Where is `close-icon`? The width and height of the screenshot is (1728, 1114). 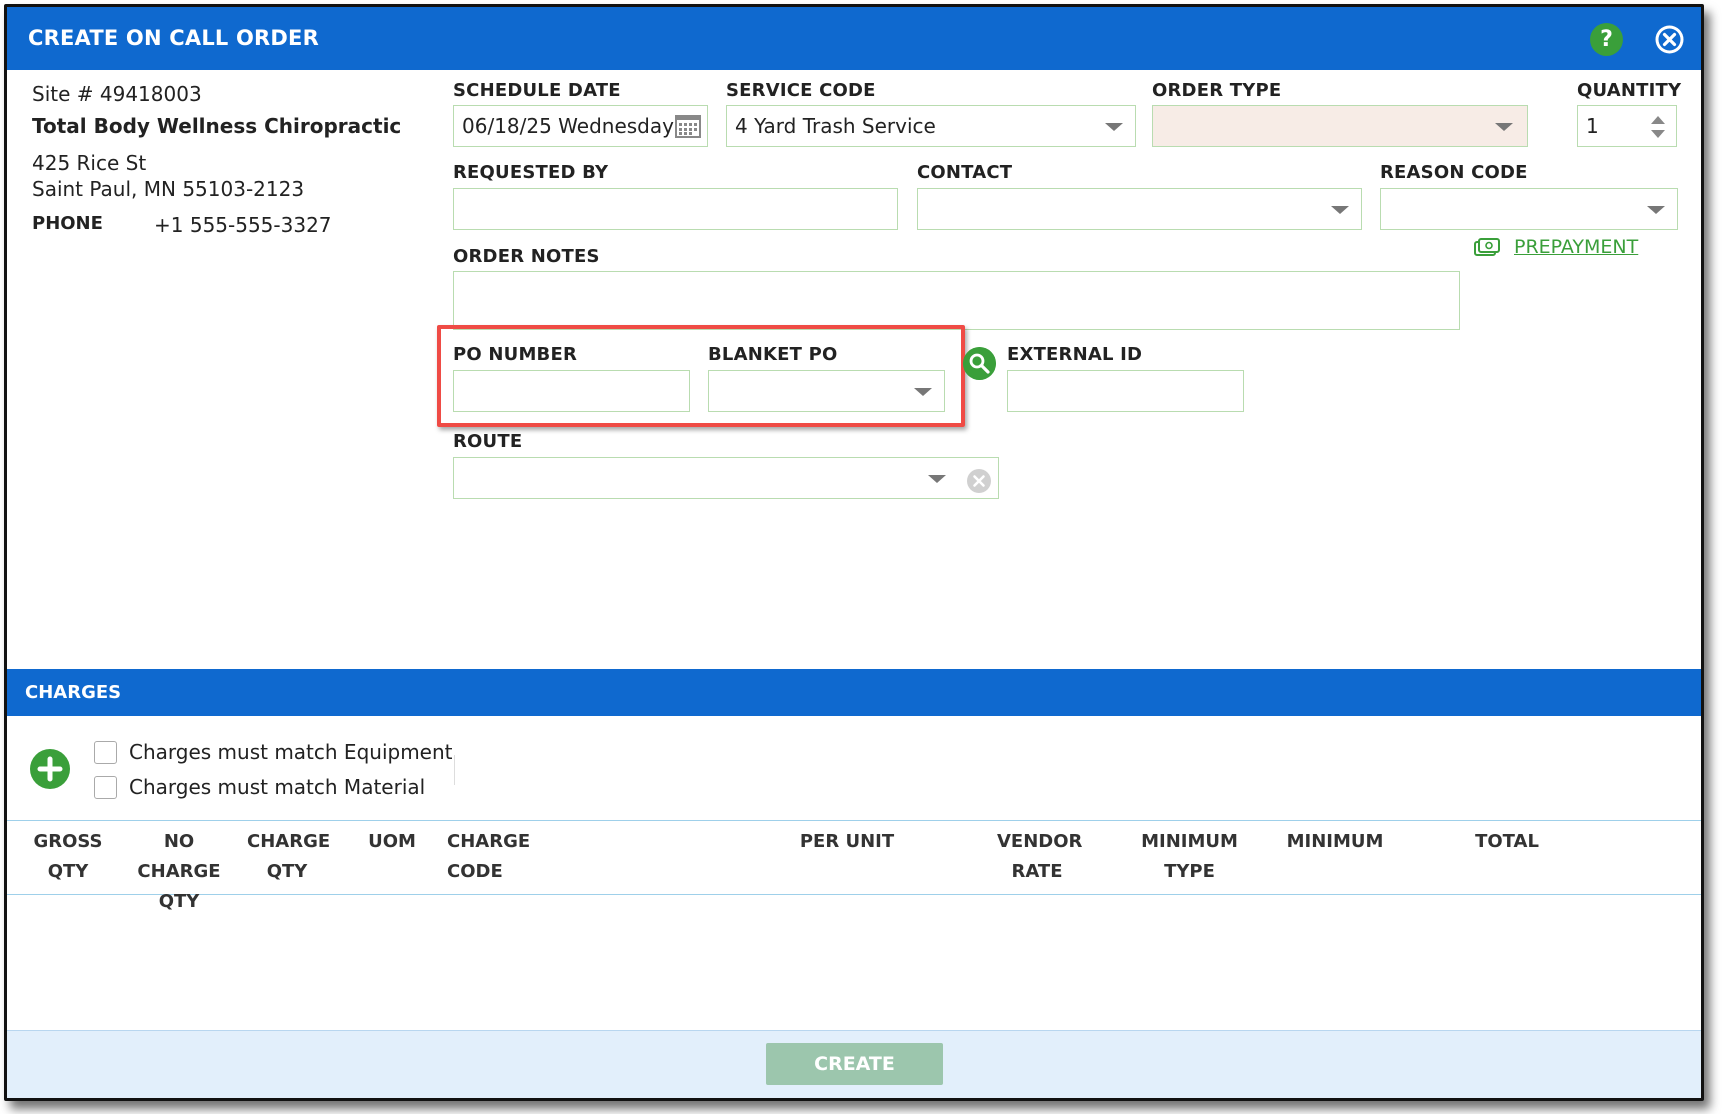
close-icon is located at coordinates (1669, 39).